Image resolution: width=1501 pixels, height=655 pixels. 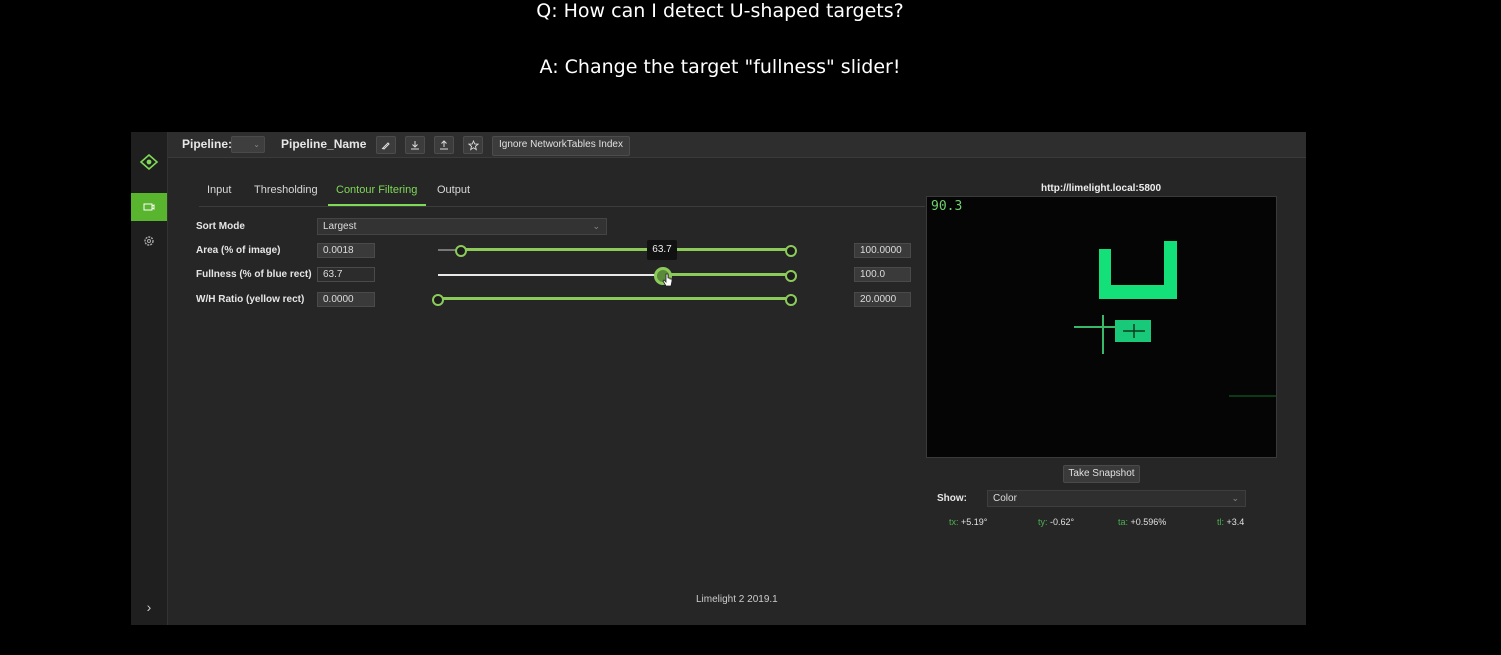 I want to click on upload-button, so click(x=444, y=145).